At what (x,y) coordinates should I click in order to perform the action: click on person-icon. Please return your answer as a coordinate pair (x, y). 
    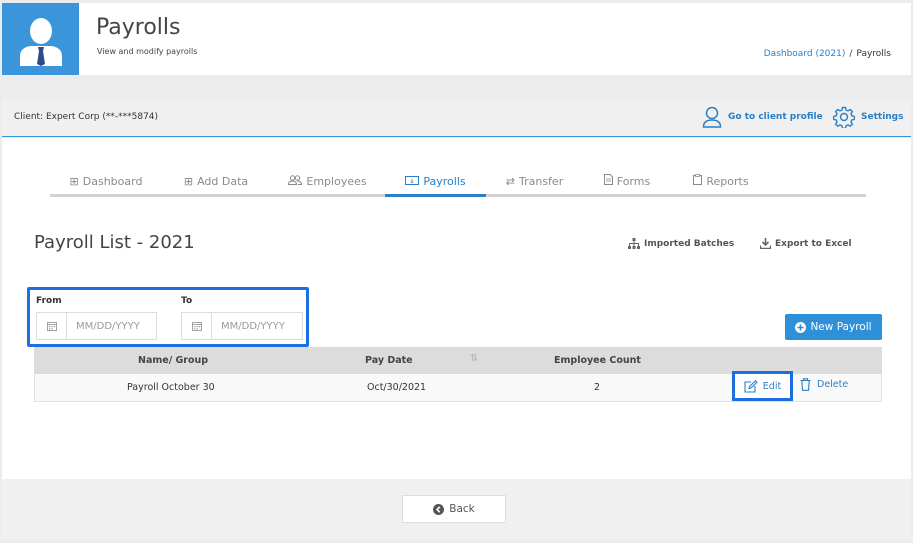
    Looking at the image, I should click on (41, 42).